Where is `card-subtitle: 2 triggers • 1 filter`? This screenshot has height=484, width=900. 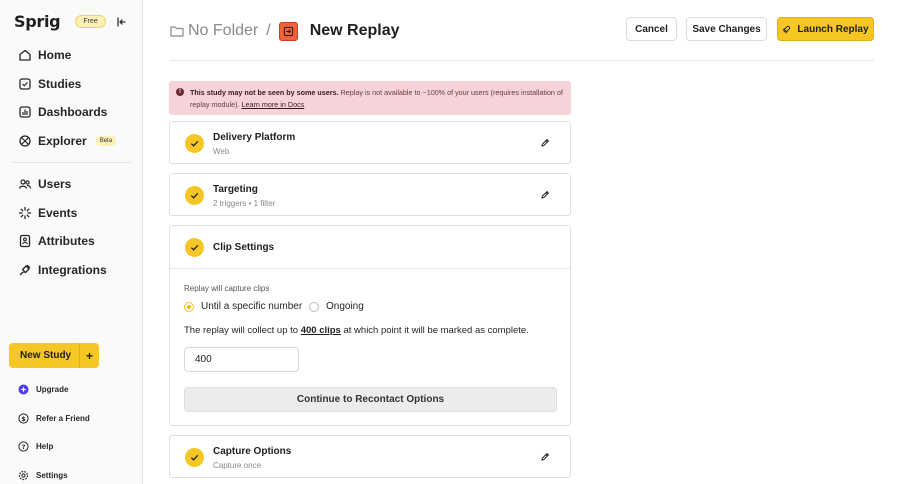
card-subtitle: 2 triggers • 1 filter is located at coordinates (244, 203).